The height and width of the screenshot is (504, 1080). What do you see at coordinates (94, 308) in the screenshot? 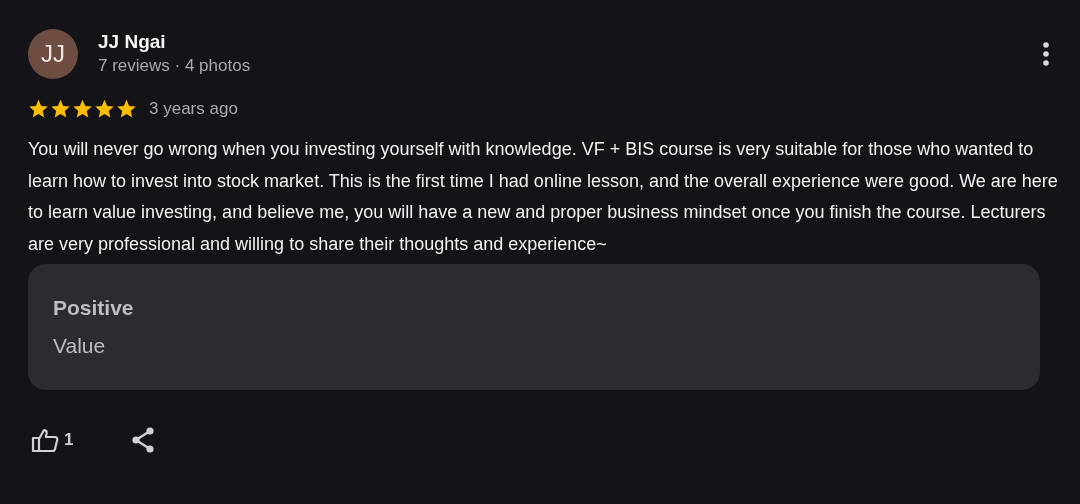
I see `highlight-label: Positive` at bounding box center [94, 308].